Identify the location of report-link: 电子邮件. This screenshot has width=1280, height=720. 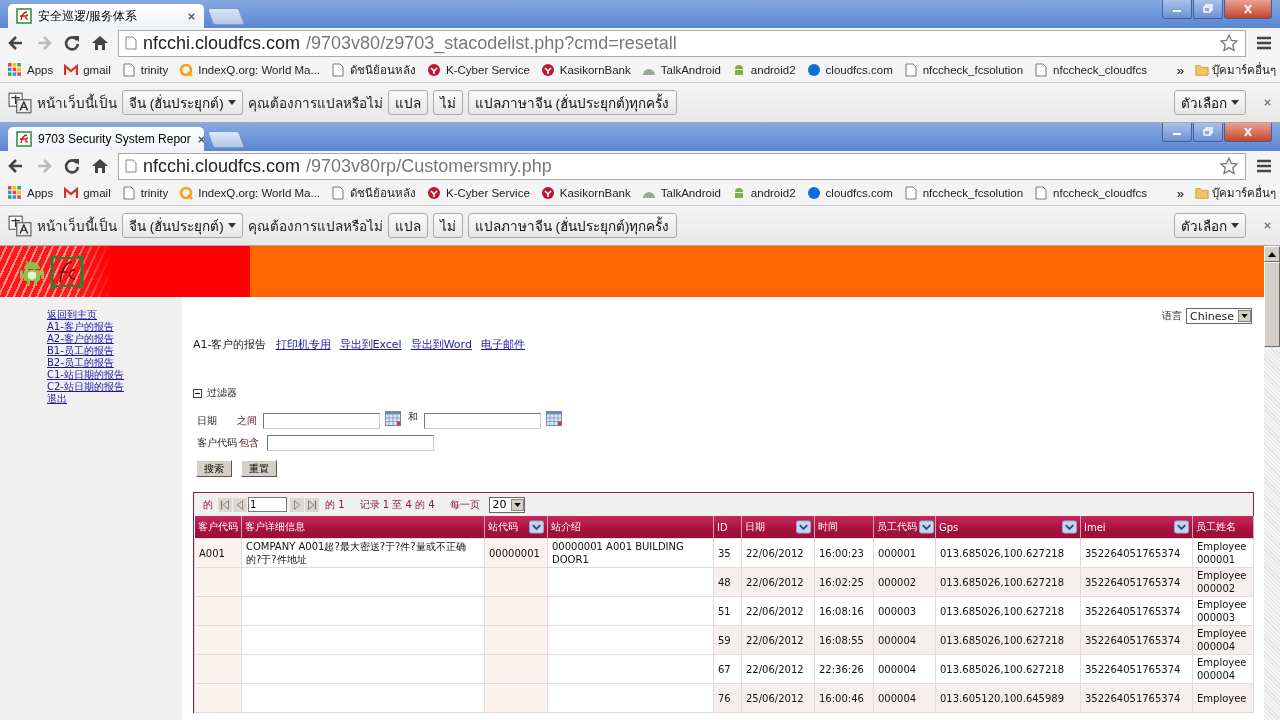
(502, 344).